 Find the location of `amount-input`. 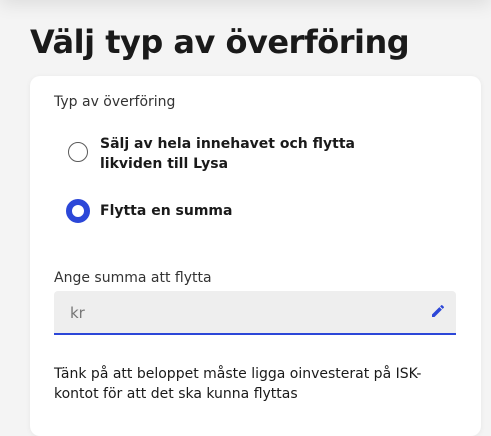

amount-input is located at coordinates (240, 313).